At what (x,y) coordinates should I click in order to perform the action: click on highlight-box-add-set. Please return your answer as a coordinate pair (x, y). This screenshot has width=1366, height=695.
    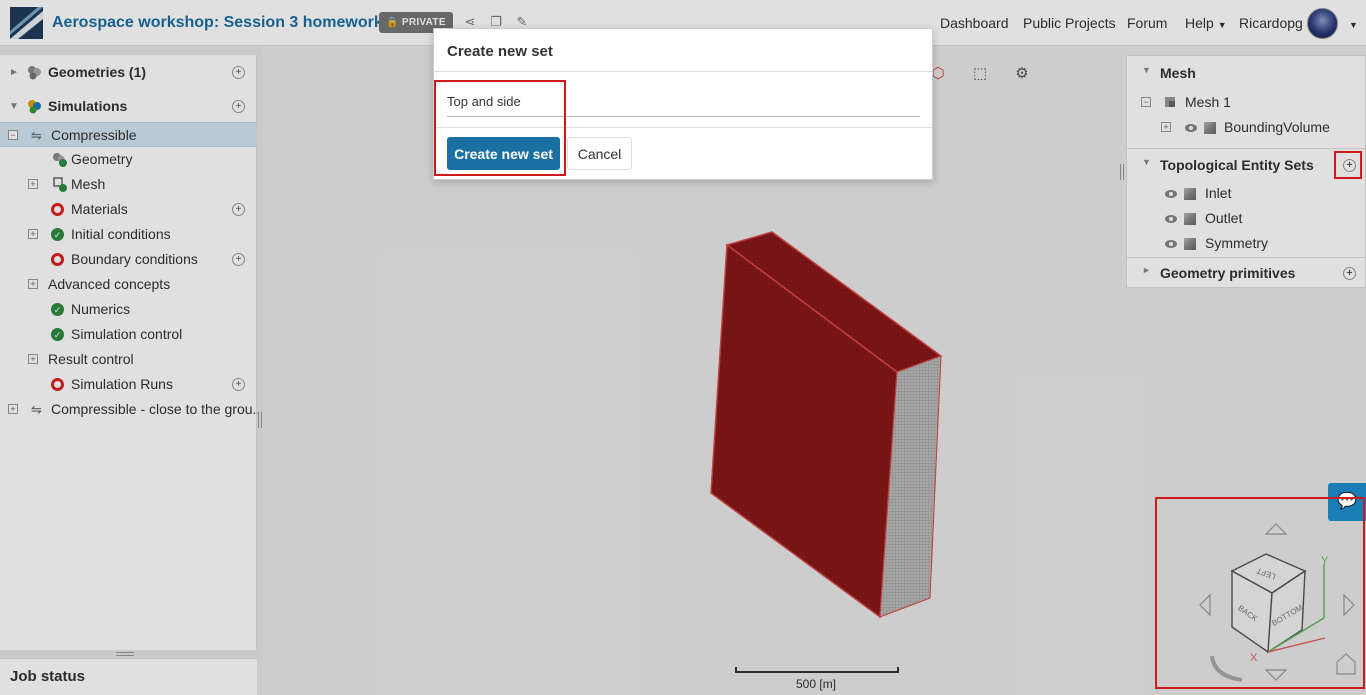
    Looking at the image, I should click on (1348, 165).